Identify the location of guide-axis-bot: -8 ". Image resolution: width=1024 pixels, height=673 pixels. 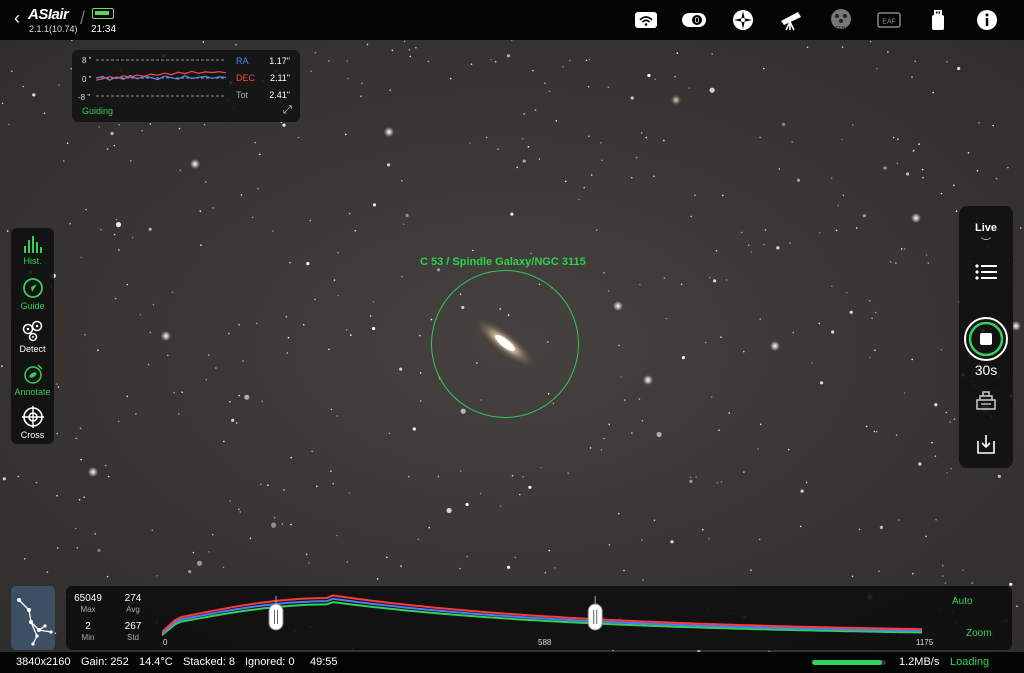
(84, 97).